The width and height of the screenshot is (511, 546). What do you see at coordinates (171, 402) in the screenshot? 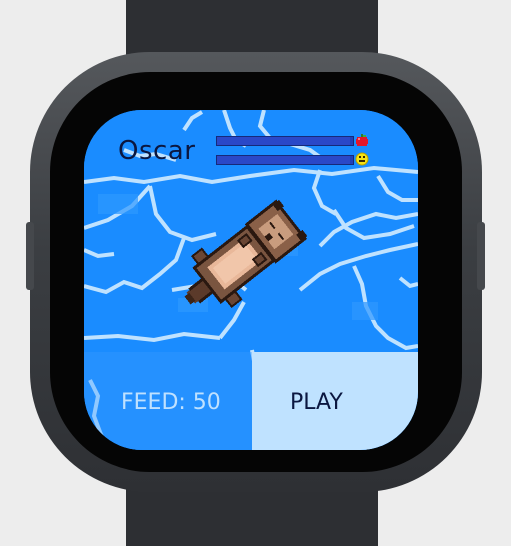
I see `feed-button-label: FEED: 50` at bounding box center [171, 402].